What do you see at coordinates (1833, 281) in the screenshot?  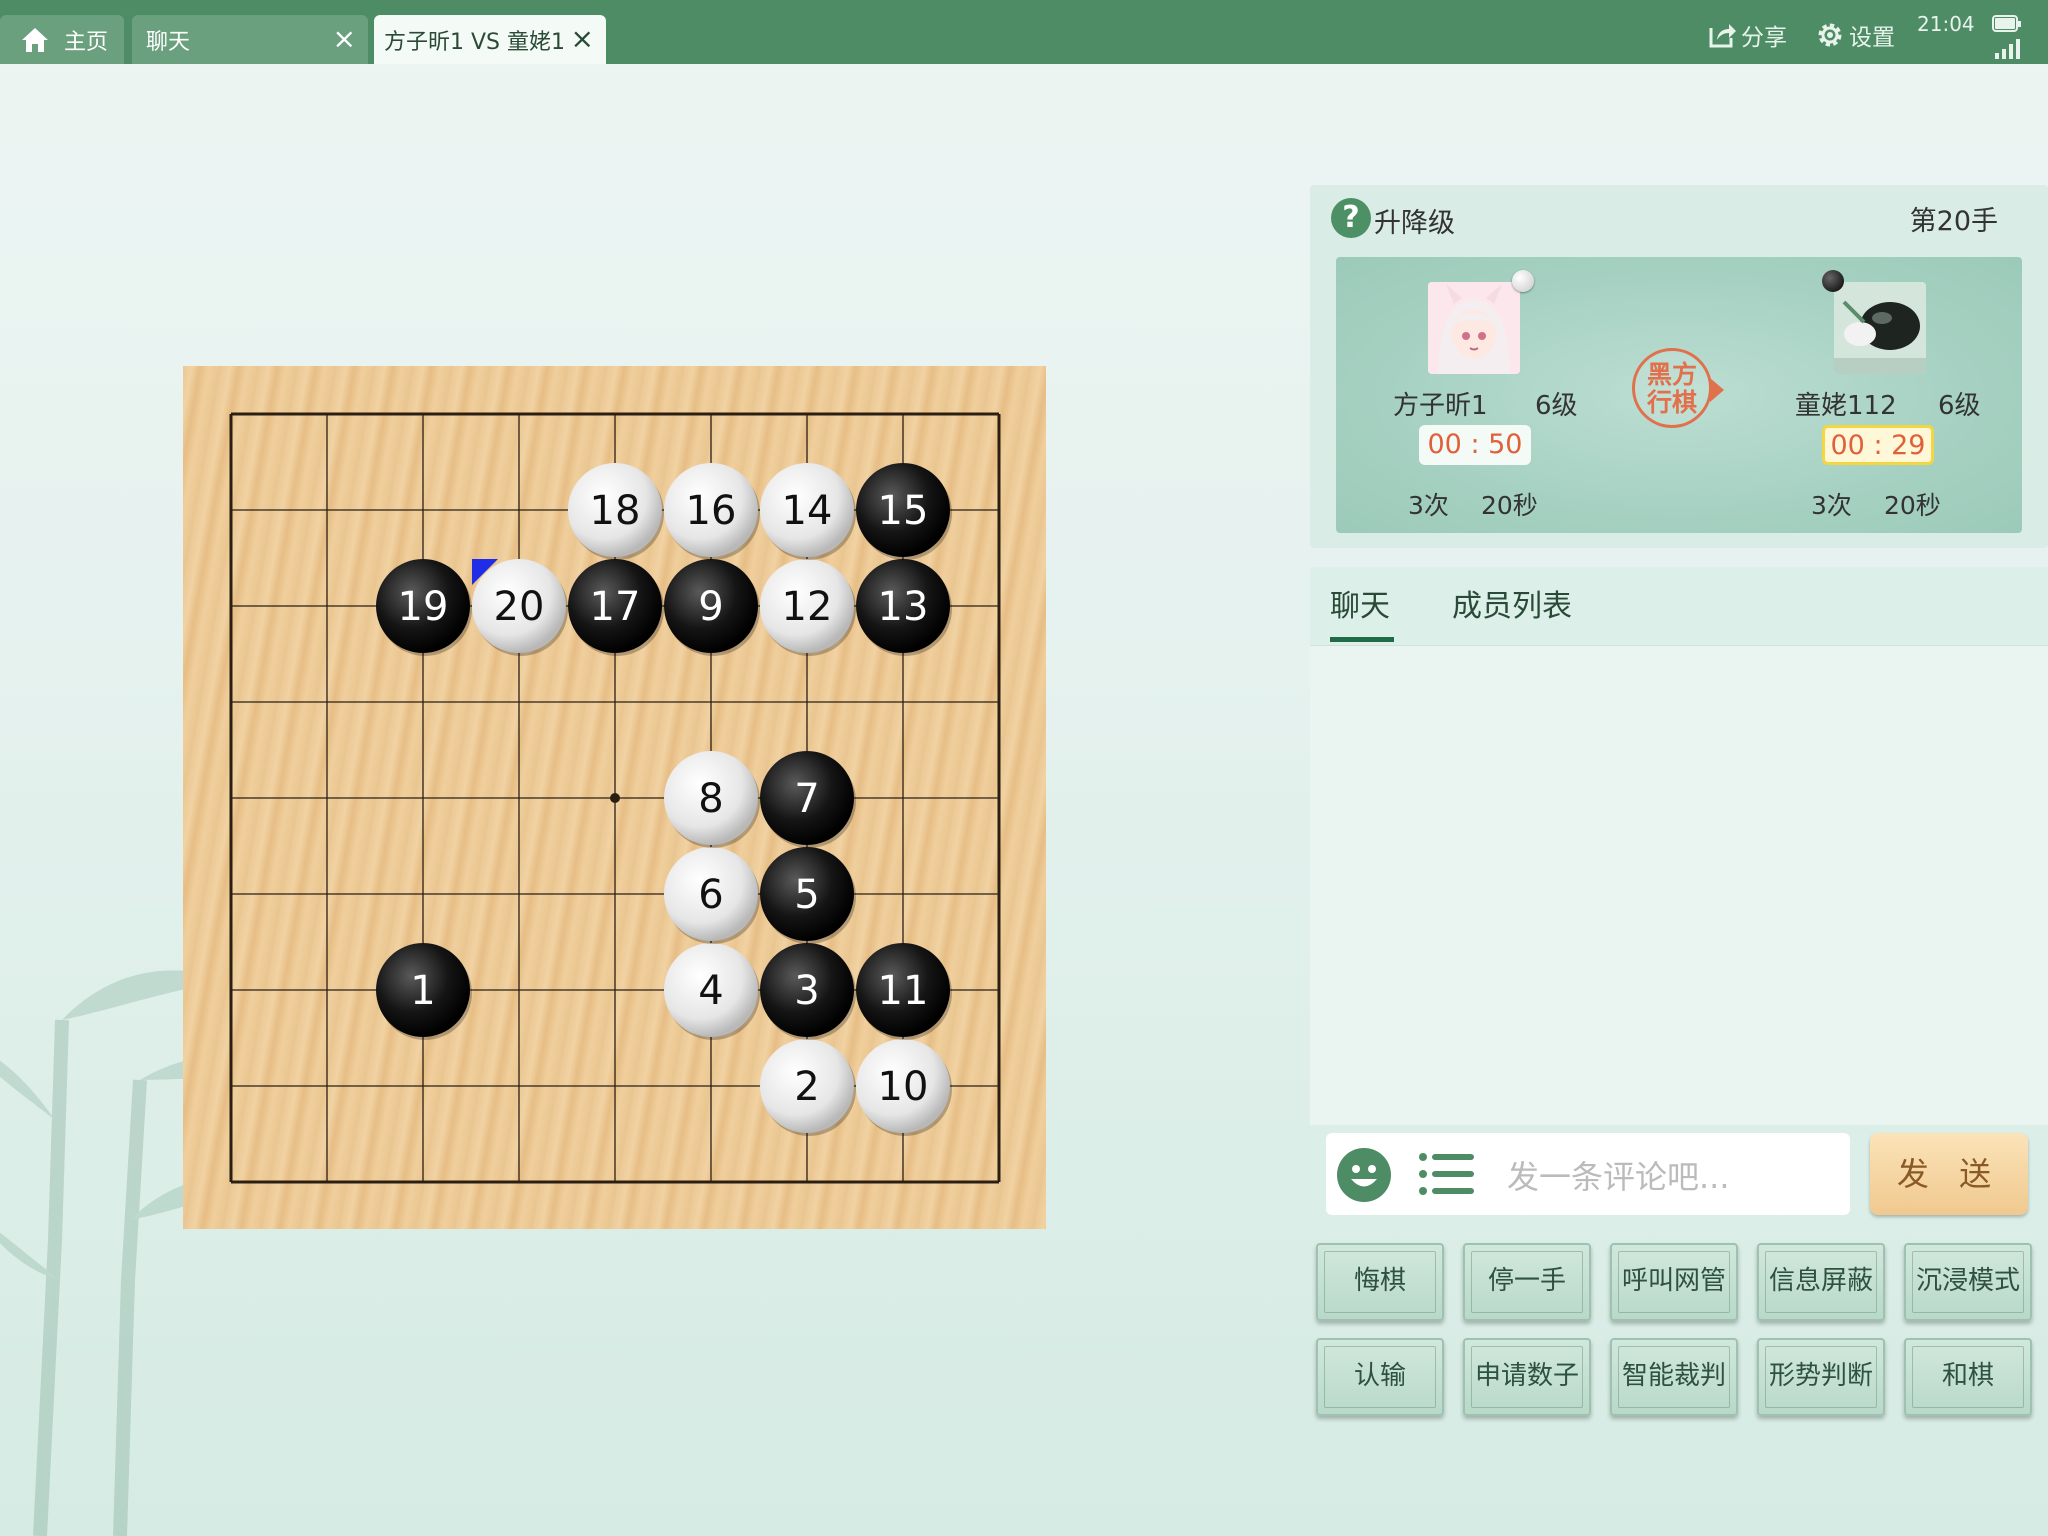 I see `black-stone-icon` at bounding box center [1833, 281].